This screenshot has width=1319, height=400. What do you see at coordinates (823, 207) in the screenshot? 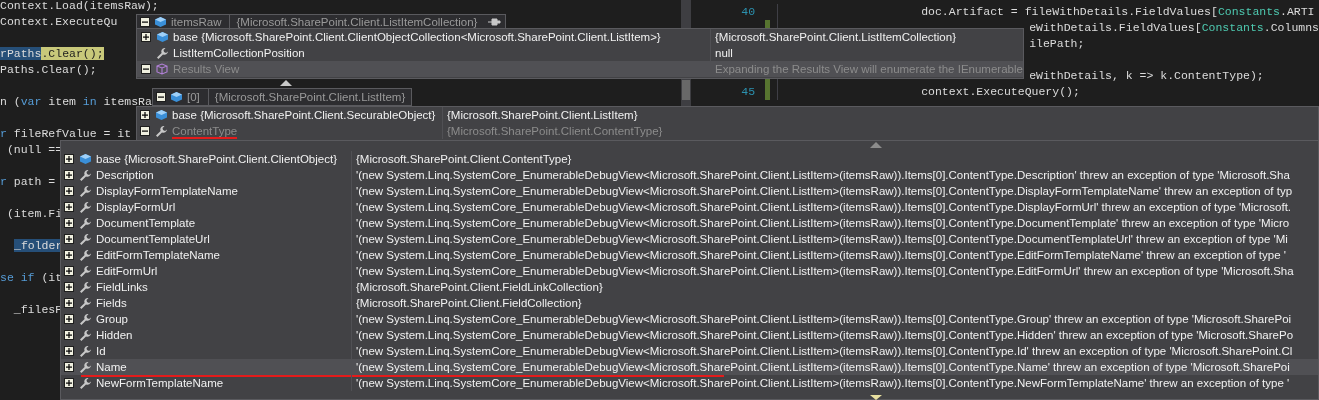
I see `variable-value: '(new System.Linq.SystemCore_EnumerableDebugView<Microsoft.SharePoint.Client.ListItem>(itemsRaw)).Items[0].ContentType.DisplayFormUrl' threw an exception of type 'Microsoft.` at bounding box center [823, 207].